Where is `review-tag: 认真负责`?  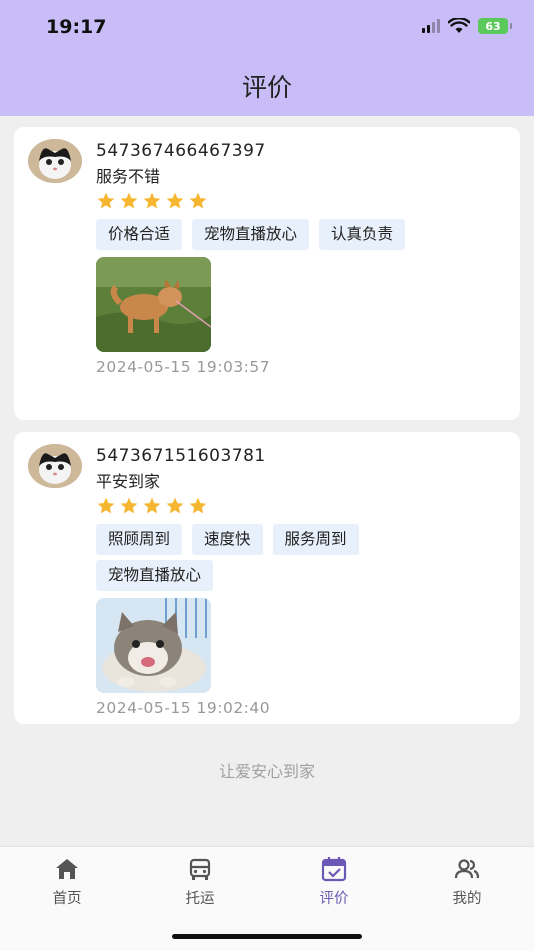 review-tag: 认真负责 is located at coordinates (362, 234).